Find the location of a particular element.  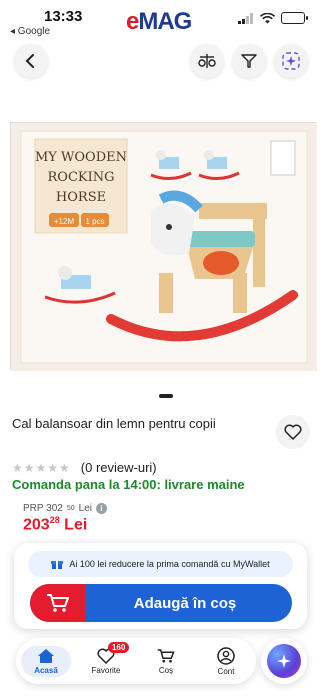

wifi-icon is located at coordinates (267, 17).